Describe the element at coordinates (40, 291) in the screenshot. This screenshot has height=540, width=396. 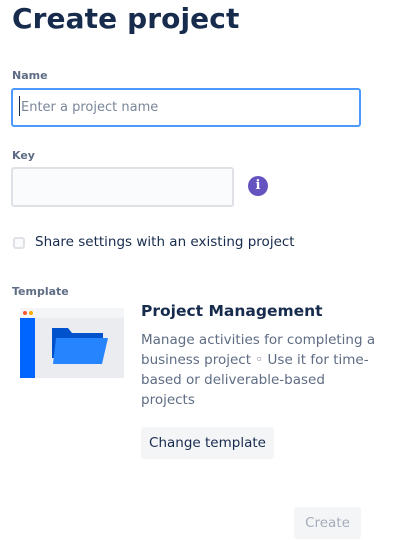
I see `template-label: Template` at that location.